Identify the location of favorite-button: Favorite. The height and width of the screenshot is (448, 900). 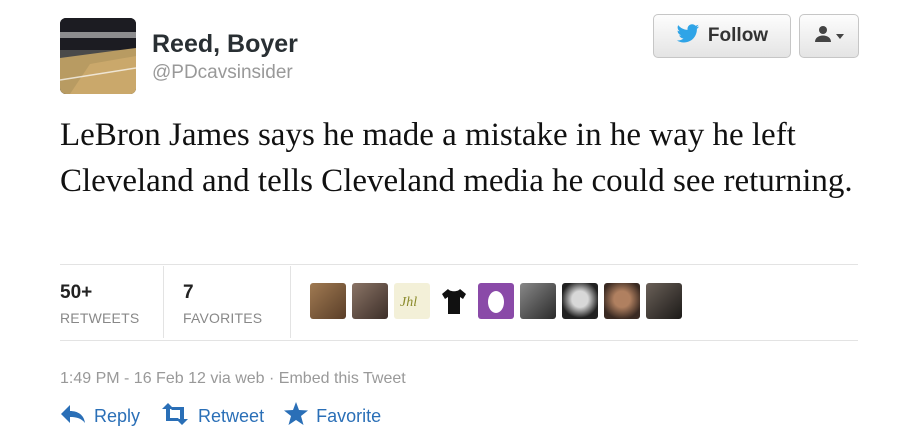
(332, 416).